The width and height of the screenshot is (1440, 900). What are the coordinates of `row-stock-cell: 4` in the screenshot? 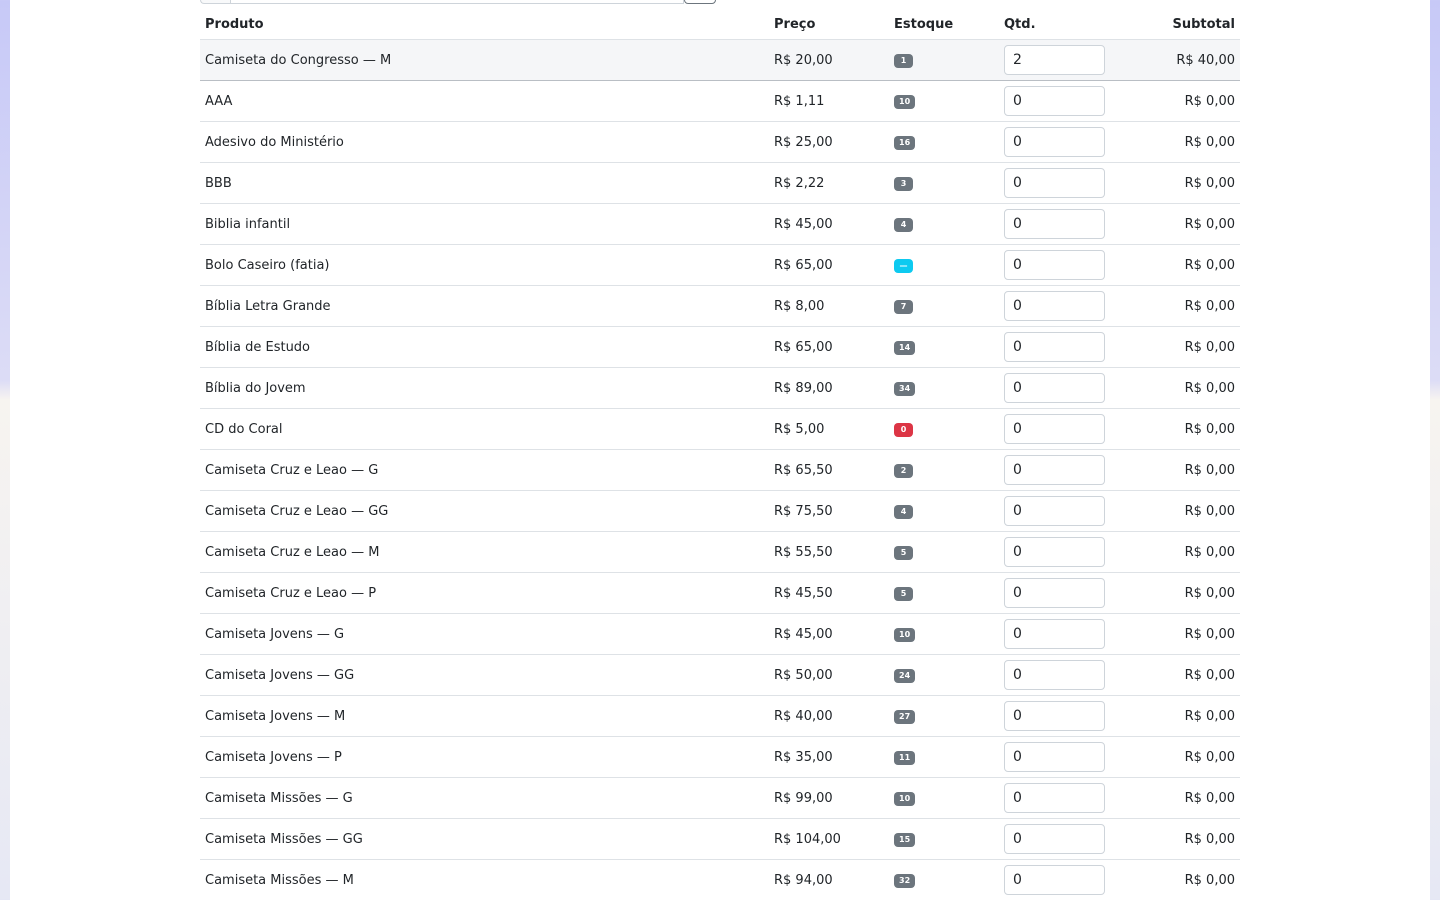 It's located at (944, 224).